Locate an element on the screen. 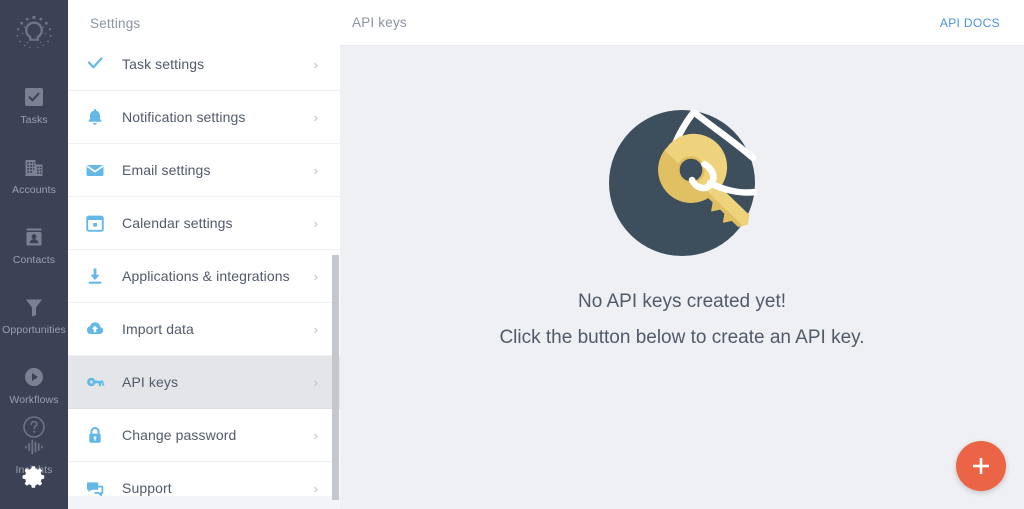  create-api-key-button is located at coordinates (981, 466).